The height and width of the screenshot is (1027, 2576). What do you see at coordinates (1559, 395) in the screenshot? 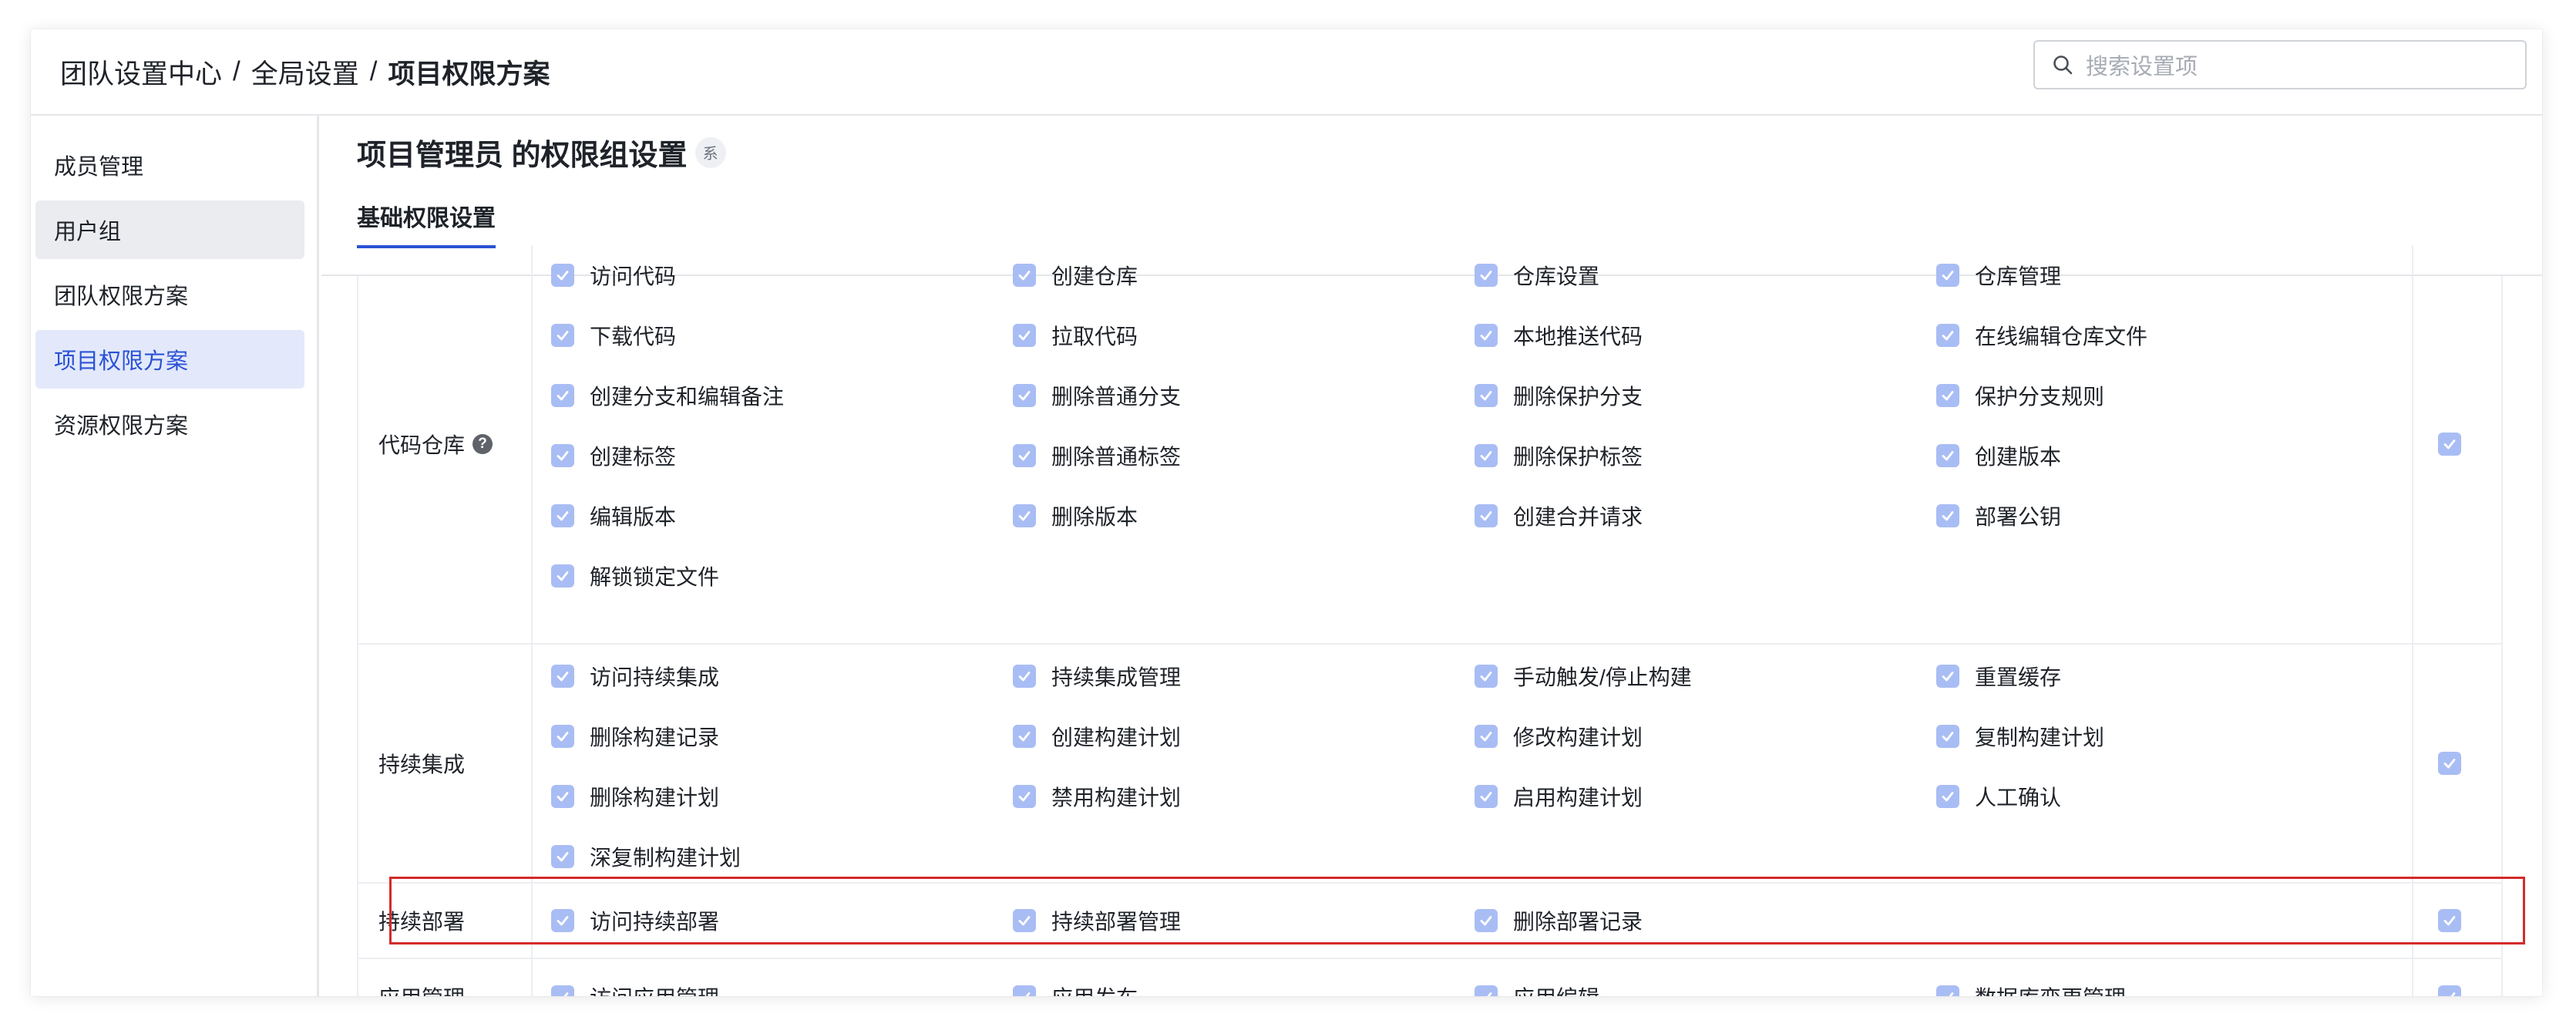
I see `permission-checkbox: 删除保护分支` at bounding box center [1559, 395].